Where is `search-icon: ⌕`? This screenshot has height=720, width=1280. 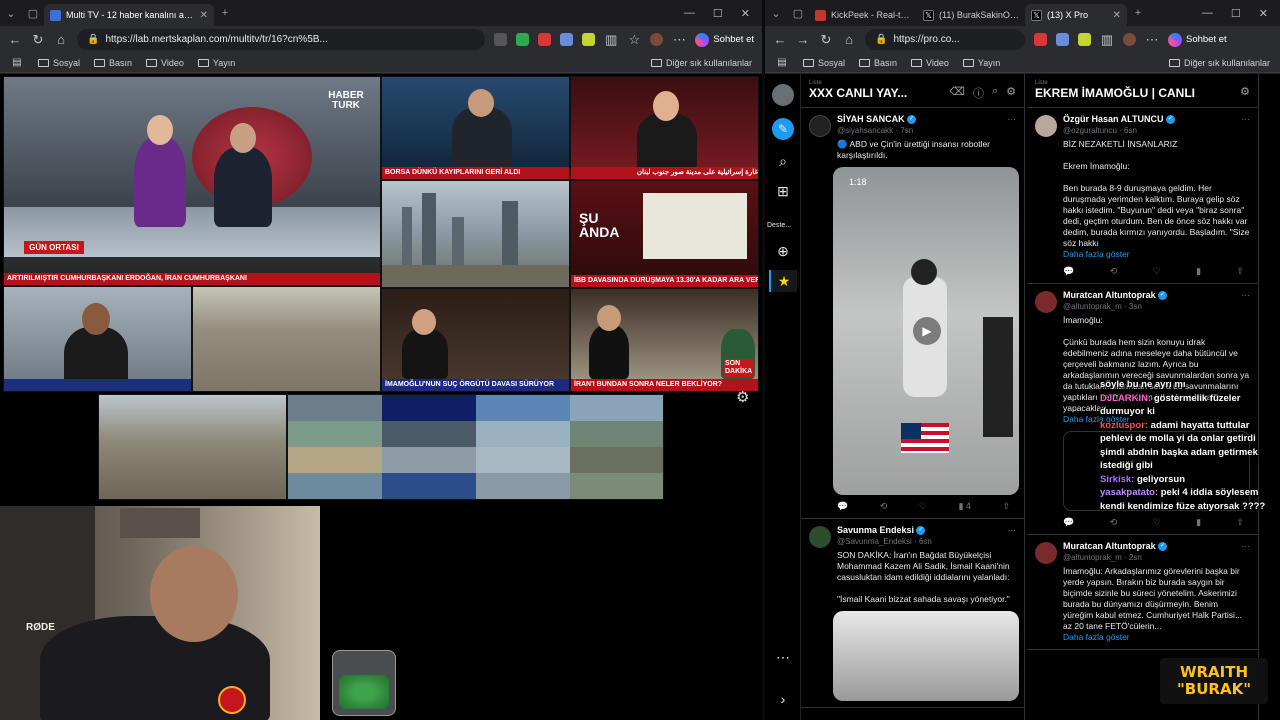
search-icon: ⌕ is located at coordinates (995, 93).